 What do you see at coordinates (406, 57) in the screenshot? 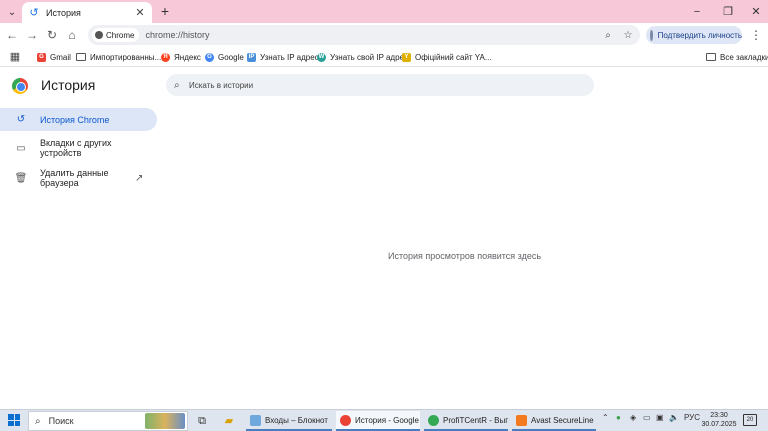
I see `y-icon: Y` at bounding box center [406, 57].